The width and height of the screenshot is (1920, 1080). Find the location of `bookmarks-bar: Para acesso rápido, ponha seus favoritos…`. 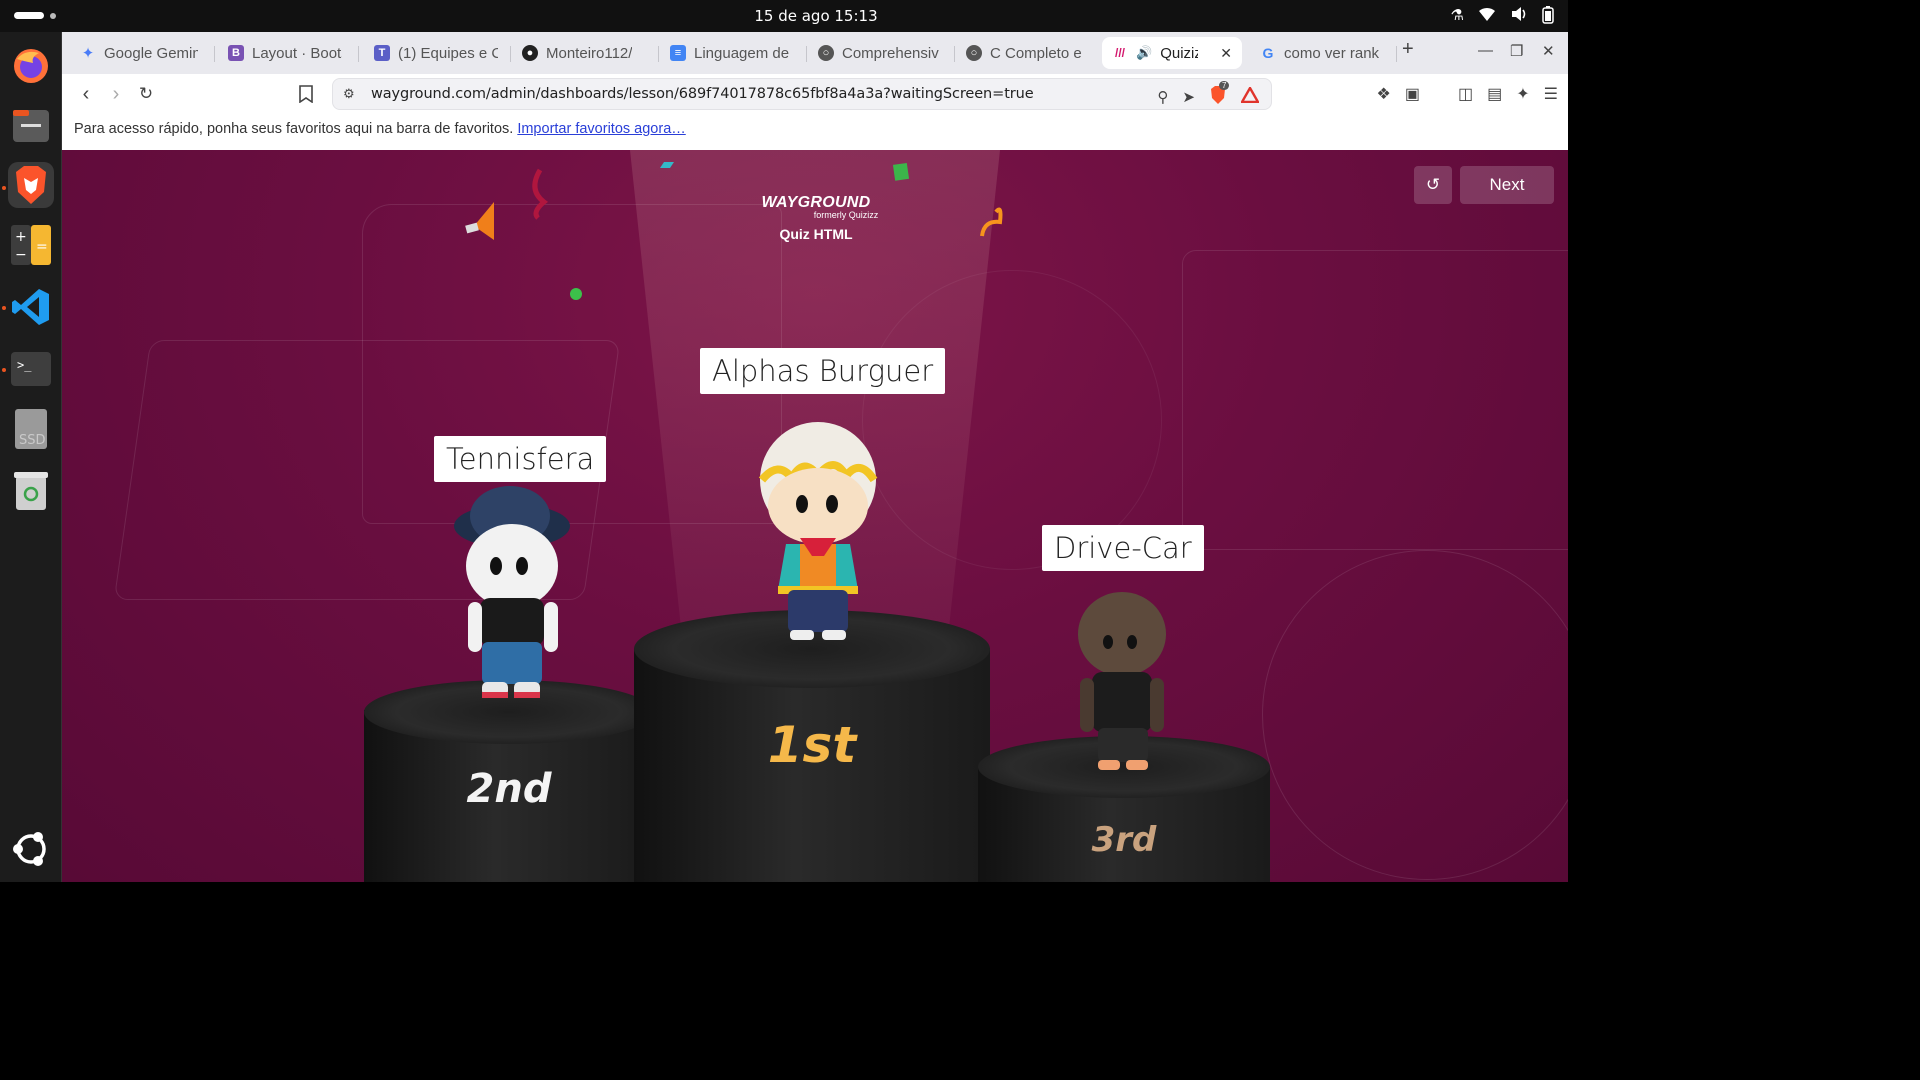

bookmarks-bar: Para acesso rápido, ponha seus favoritos… is located at coordinates (815, 132).